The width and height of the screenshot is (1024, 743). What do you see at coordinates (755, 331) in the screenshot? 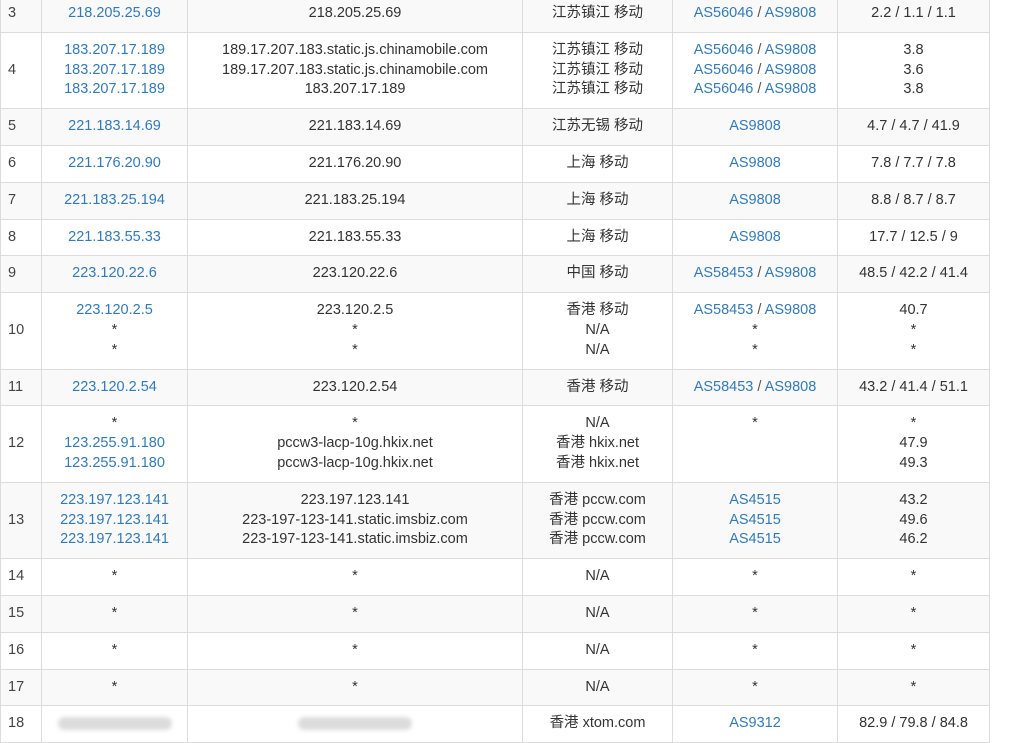
I see `as-cell: AS58453 / AS9808 * *` at bounding box center [755, 331].